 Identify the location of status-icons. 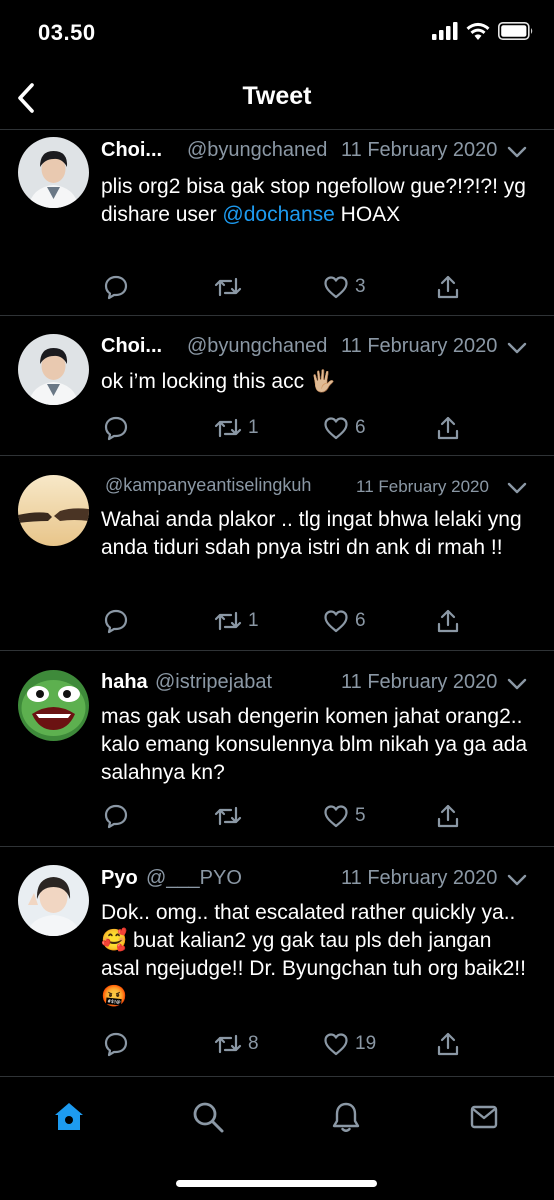
(483, 31).